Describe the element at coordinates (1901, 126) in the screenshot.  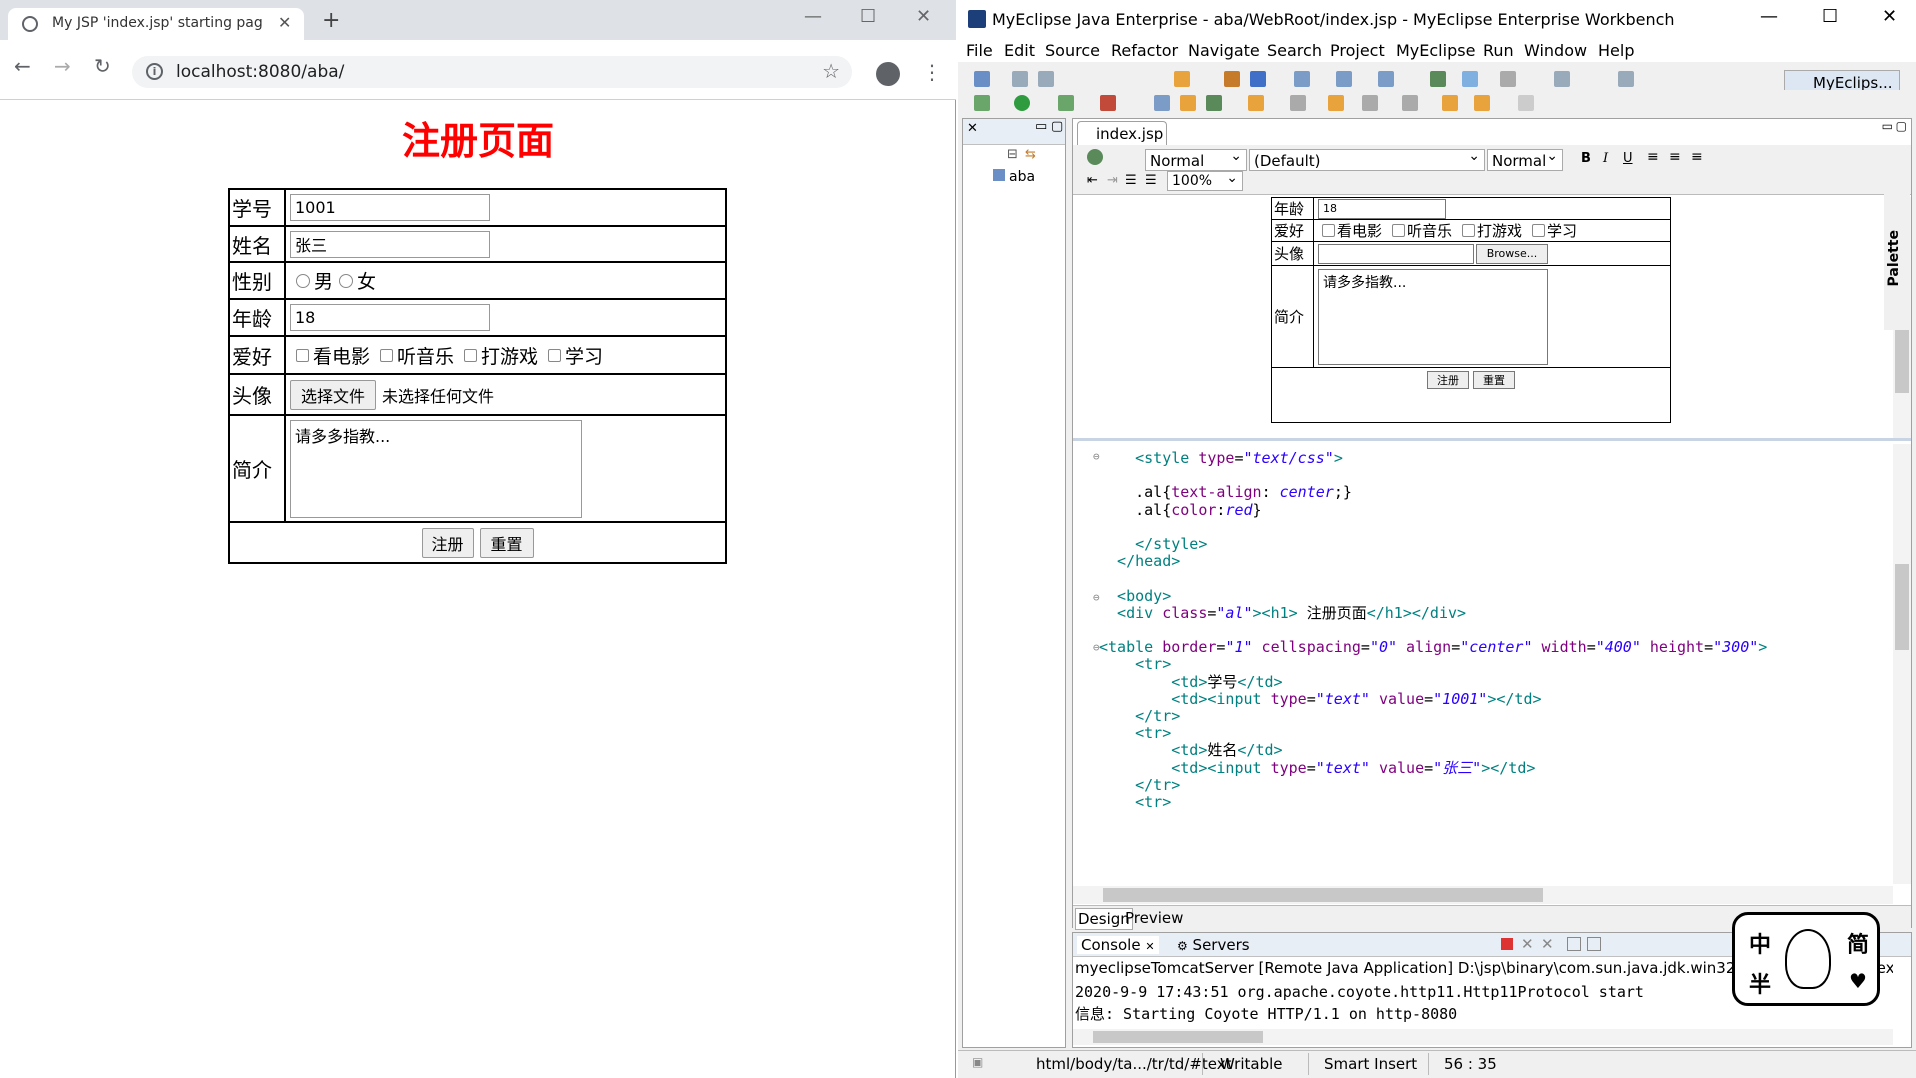
I see `maximize-editor-icon: ▢` at that location.